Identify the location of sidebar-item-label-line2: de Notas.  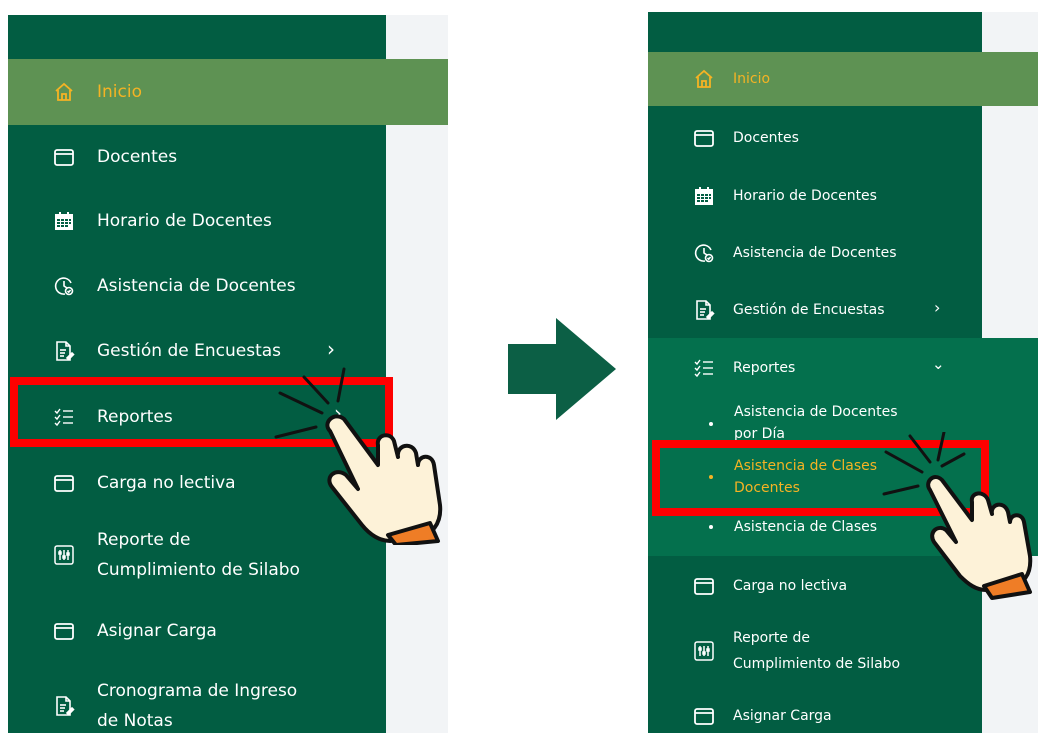
(135, 721).